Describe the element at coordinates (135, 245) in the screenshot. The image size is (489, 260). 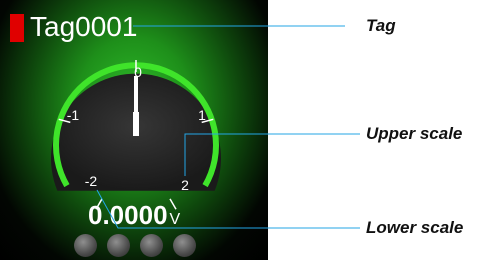
I see `indicator-lamps` at that location.